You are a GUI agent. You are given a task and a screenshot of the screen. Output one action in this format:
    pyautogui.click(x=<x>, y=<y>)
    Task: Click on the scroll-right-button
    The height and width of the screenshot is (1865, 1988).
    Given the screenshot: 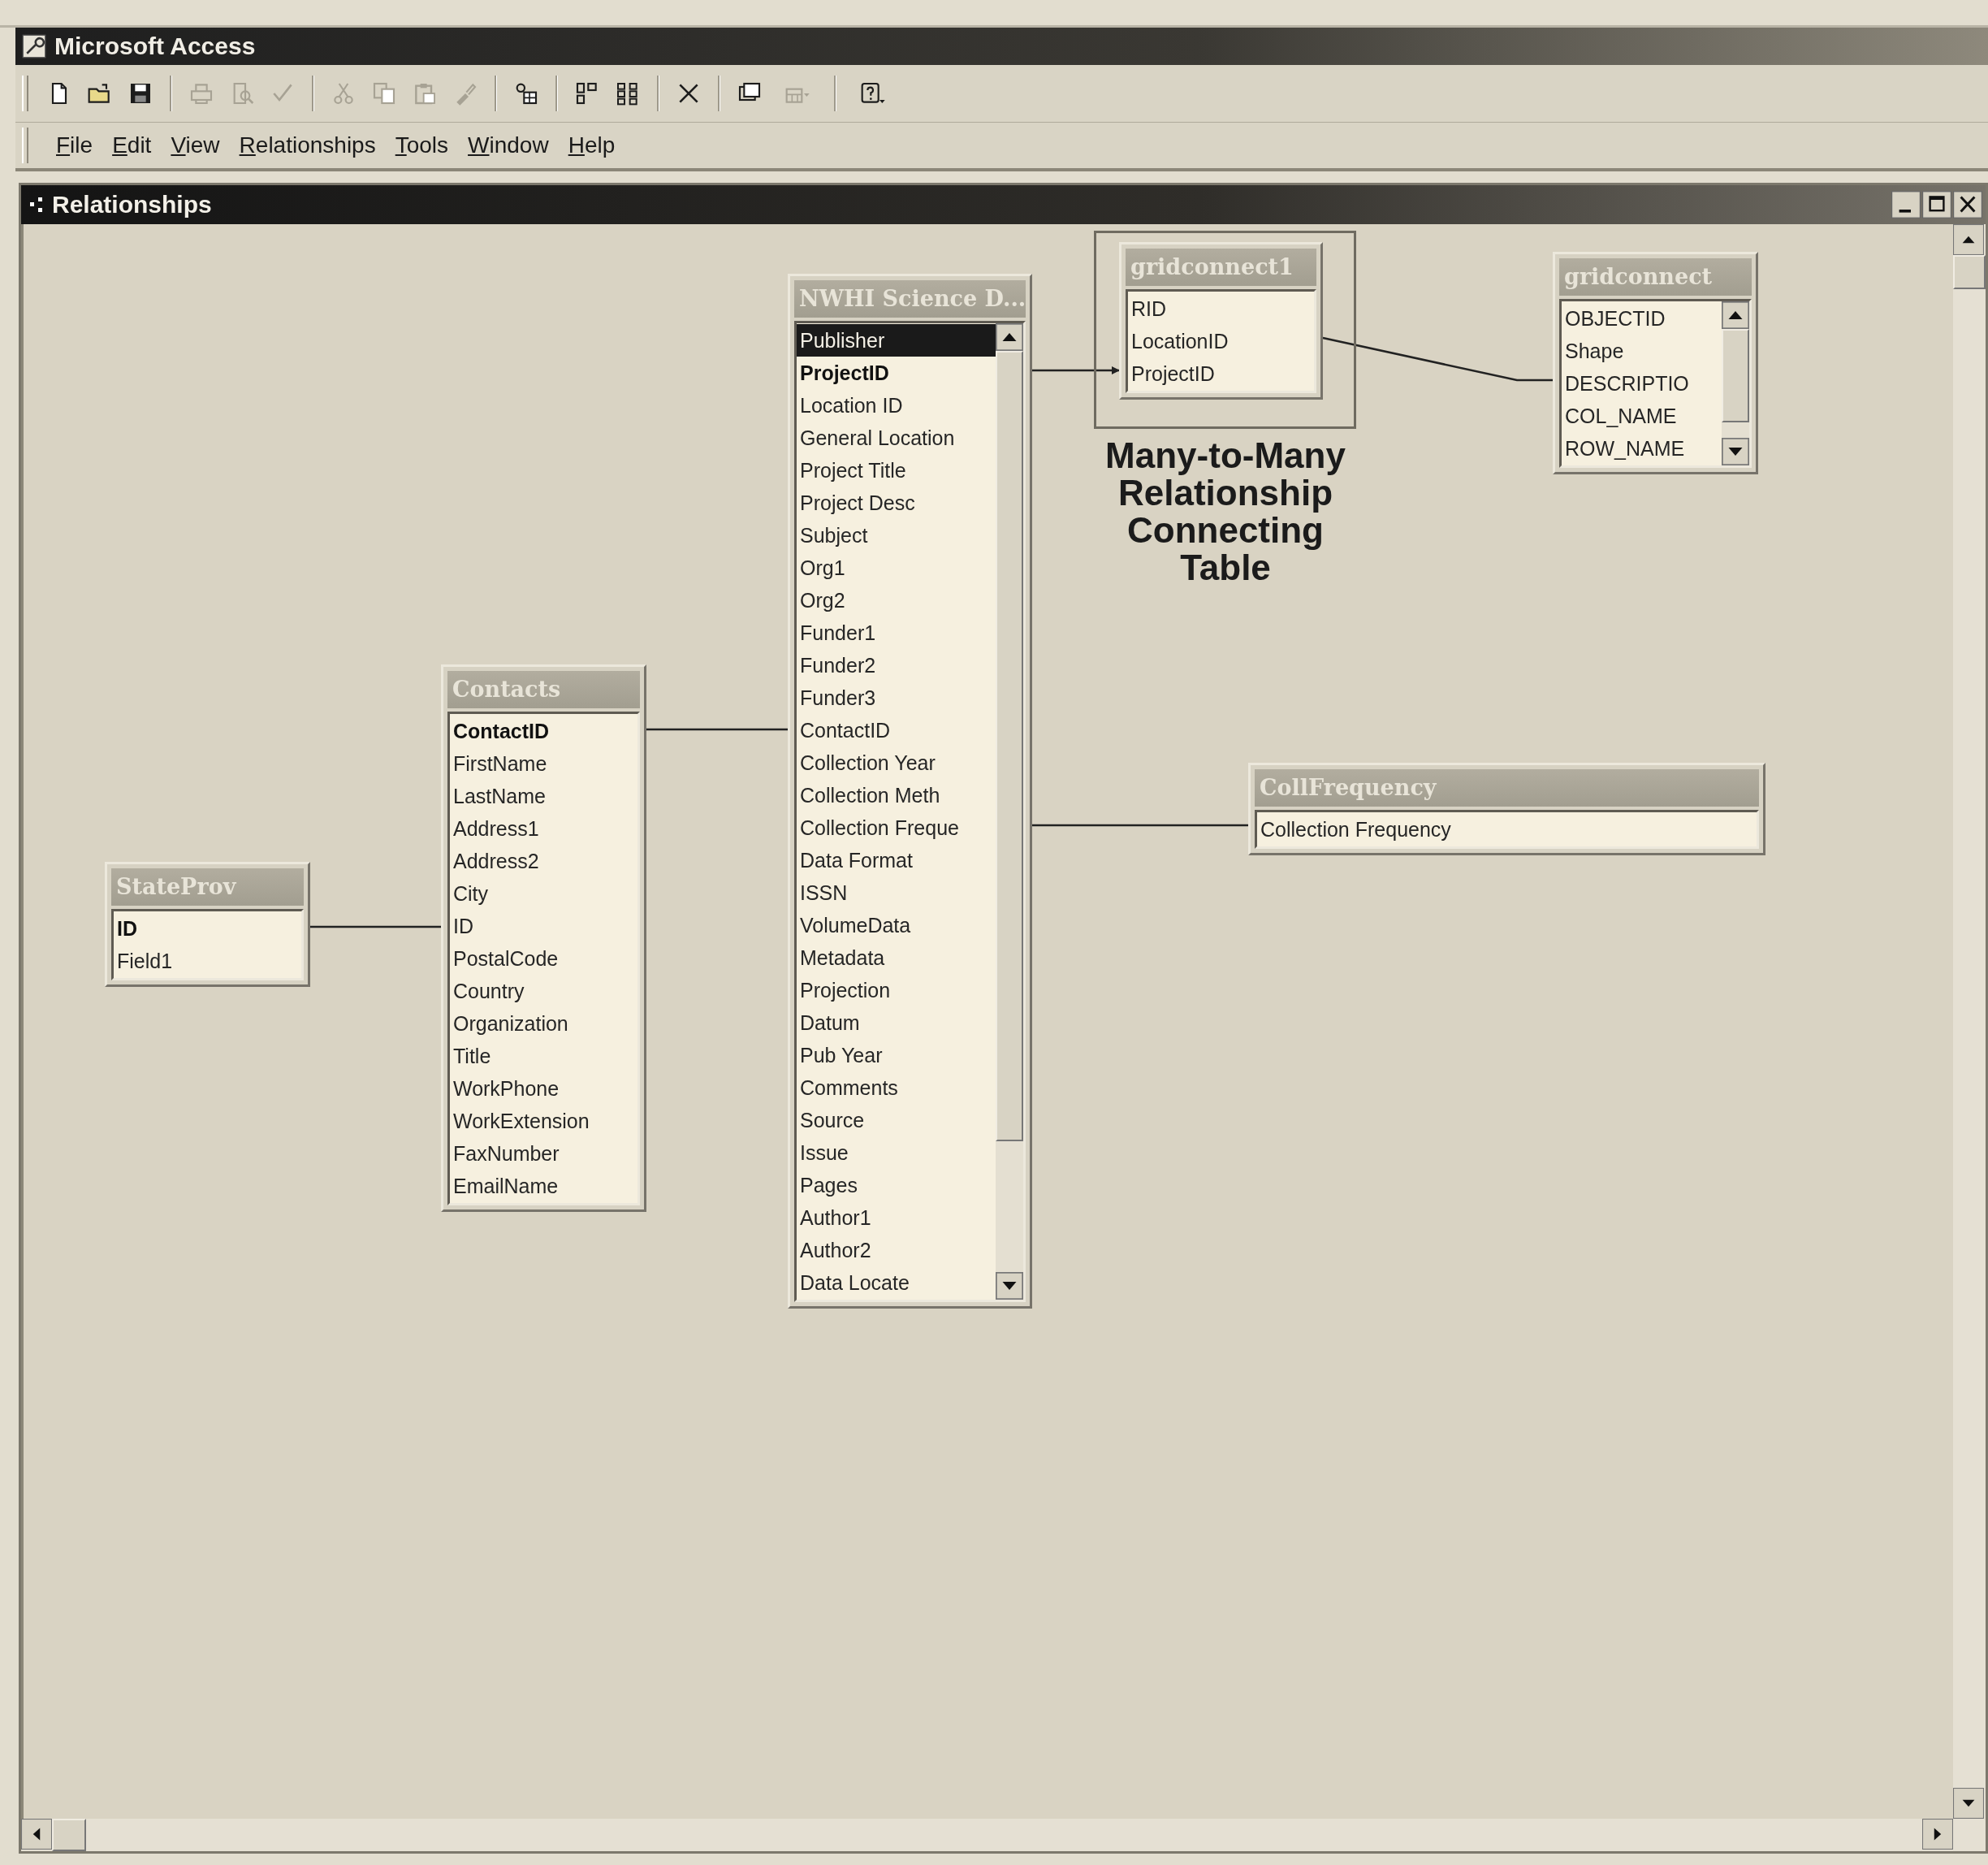 What is the action you would take?
    pyautogui.click(x=1937, y=1834)
    